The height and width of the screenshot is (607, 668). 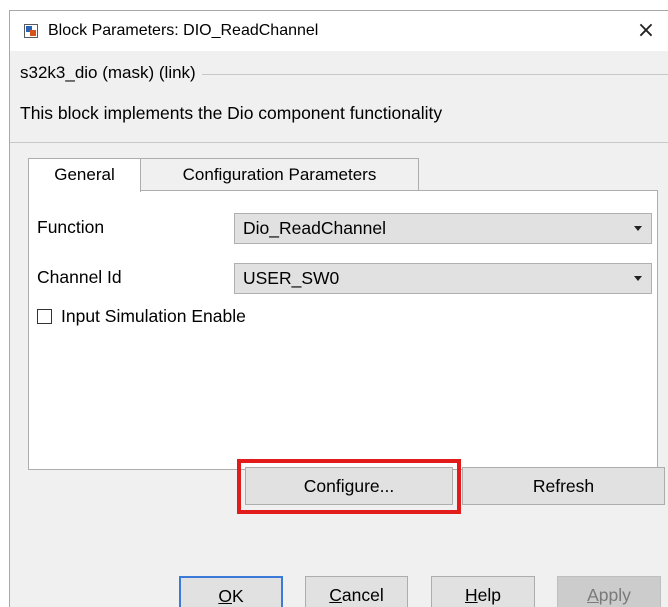 What do you see at coordinates (183, 30) in the screenshot?
I see `window-title: Block Parameters: DIO_ReadChannel` at bounding box center [183, 30].